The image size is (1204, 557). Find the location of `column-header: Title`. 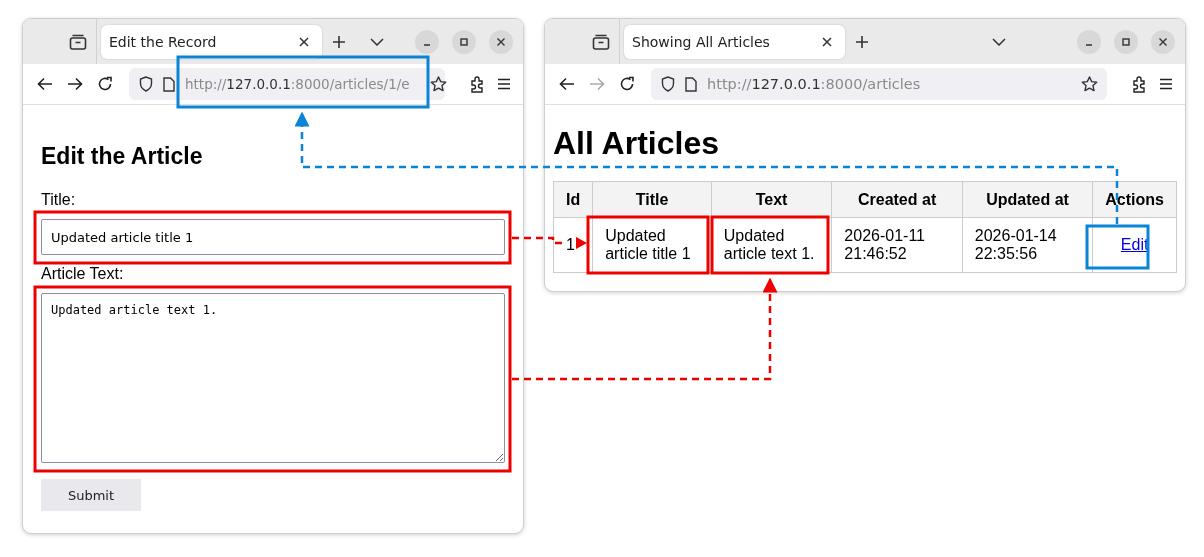

column-header: Title is located at coordinates (652, 199).